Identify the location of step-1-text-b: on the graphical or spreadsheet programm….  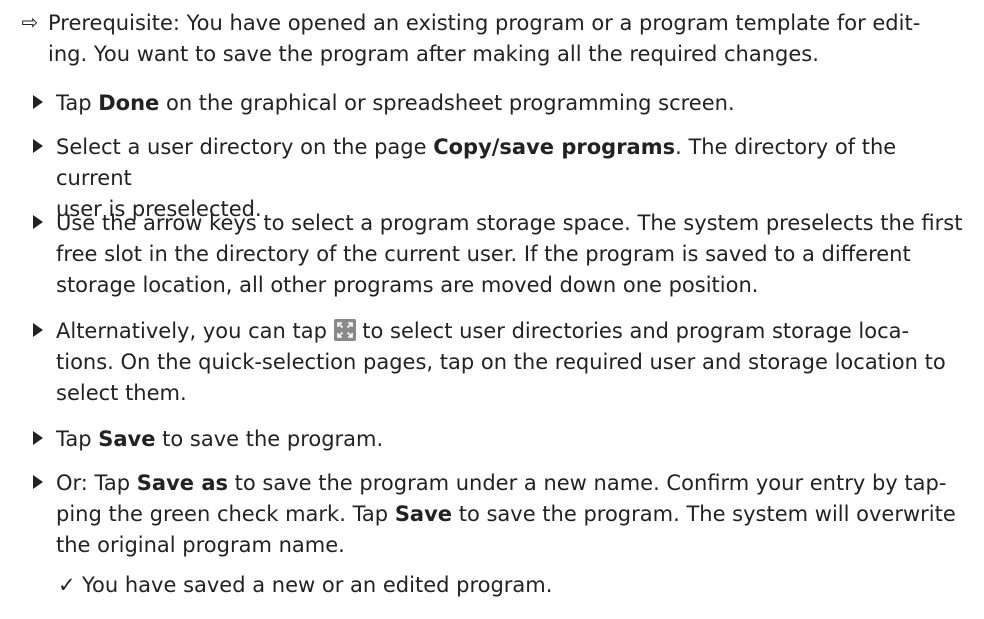
(447, 103).